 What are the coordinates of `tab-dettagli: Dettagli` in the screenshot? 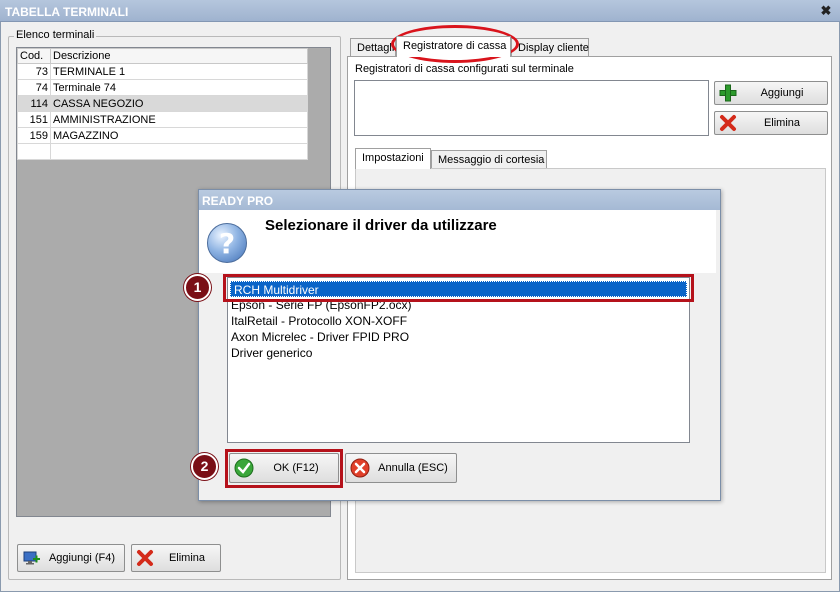 It's located at (373, 47).